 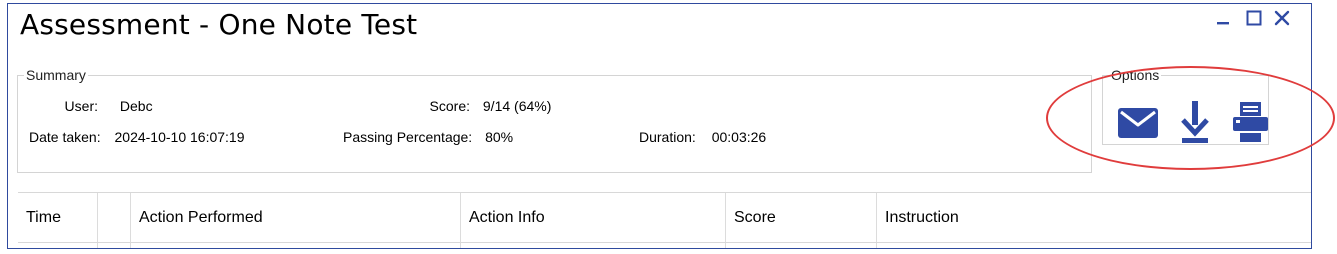 What do you see at coordinates (801, 245) in the screenshot?
I see `row-cell-score` at bounding box center [801, 245].